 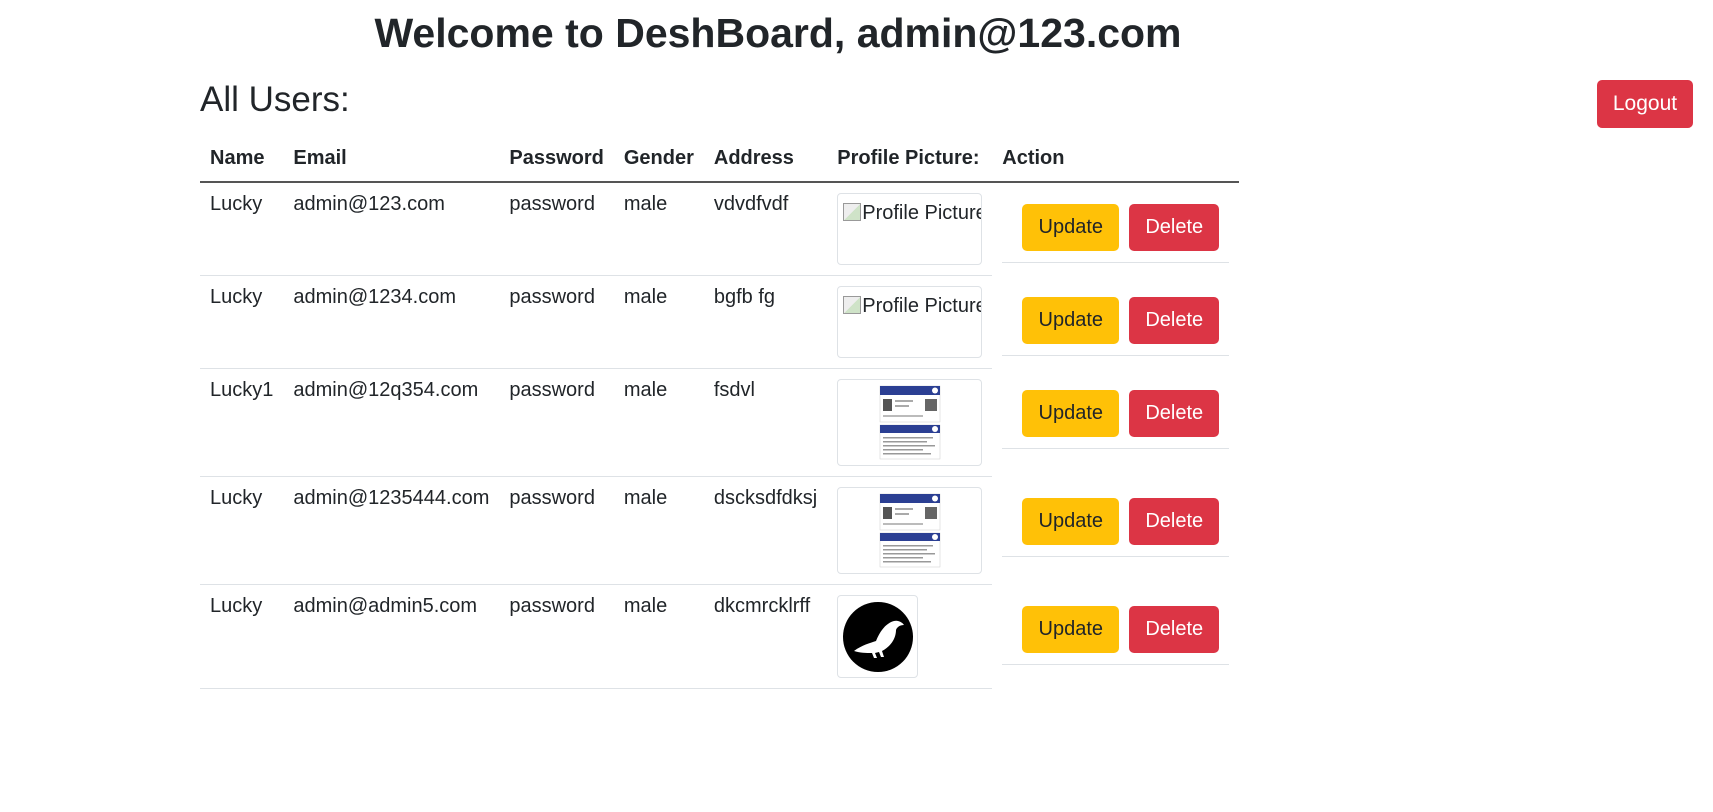 I want to click on cell-address: bgfb fg, so click(x=765, y=322).